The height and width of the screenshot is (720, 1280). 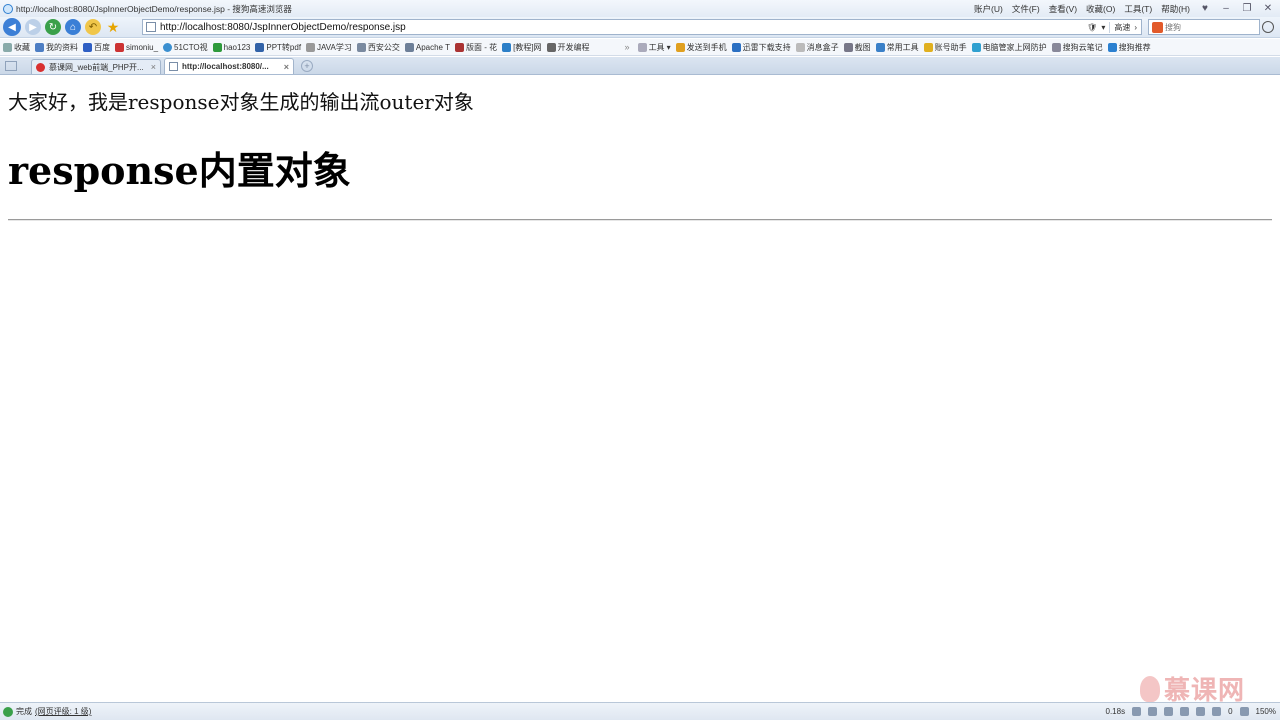 What do you see at coordinates (93, 27) in the screenshot?
I see `undo-close-button: ↶` at bounding box center [93, 27].